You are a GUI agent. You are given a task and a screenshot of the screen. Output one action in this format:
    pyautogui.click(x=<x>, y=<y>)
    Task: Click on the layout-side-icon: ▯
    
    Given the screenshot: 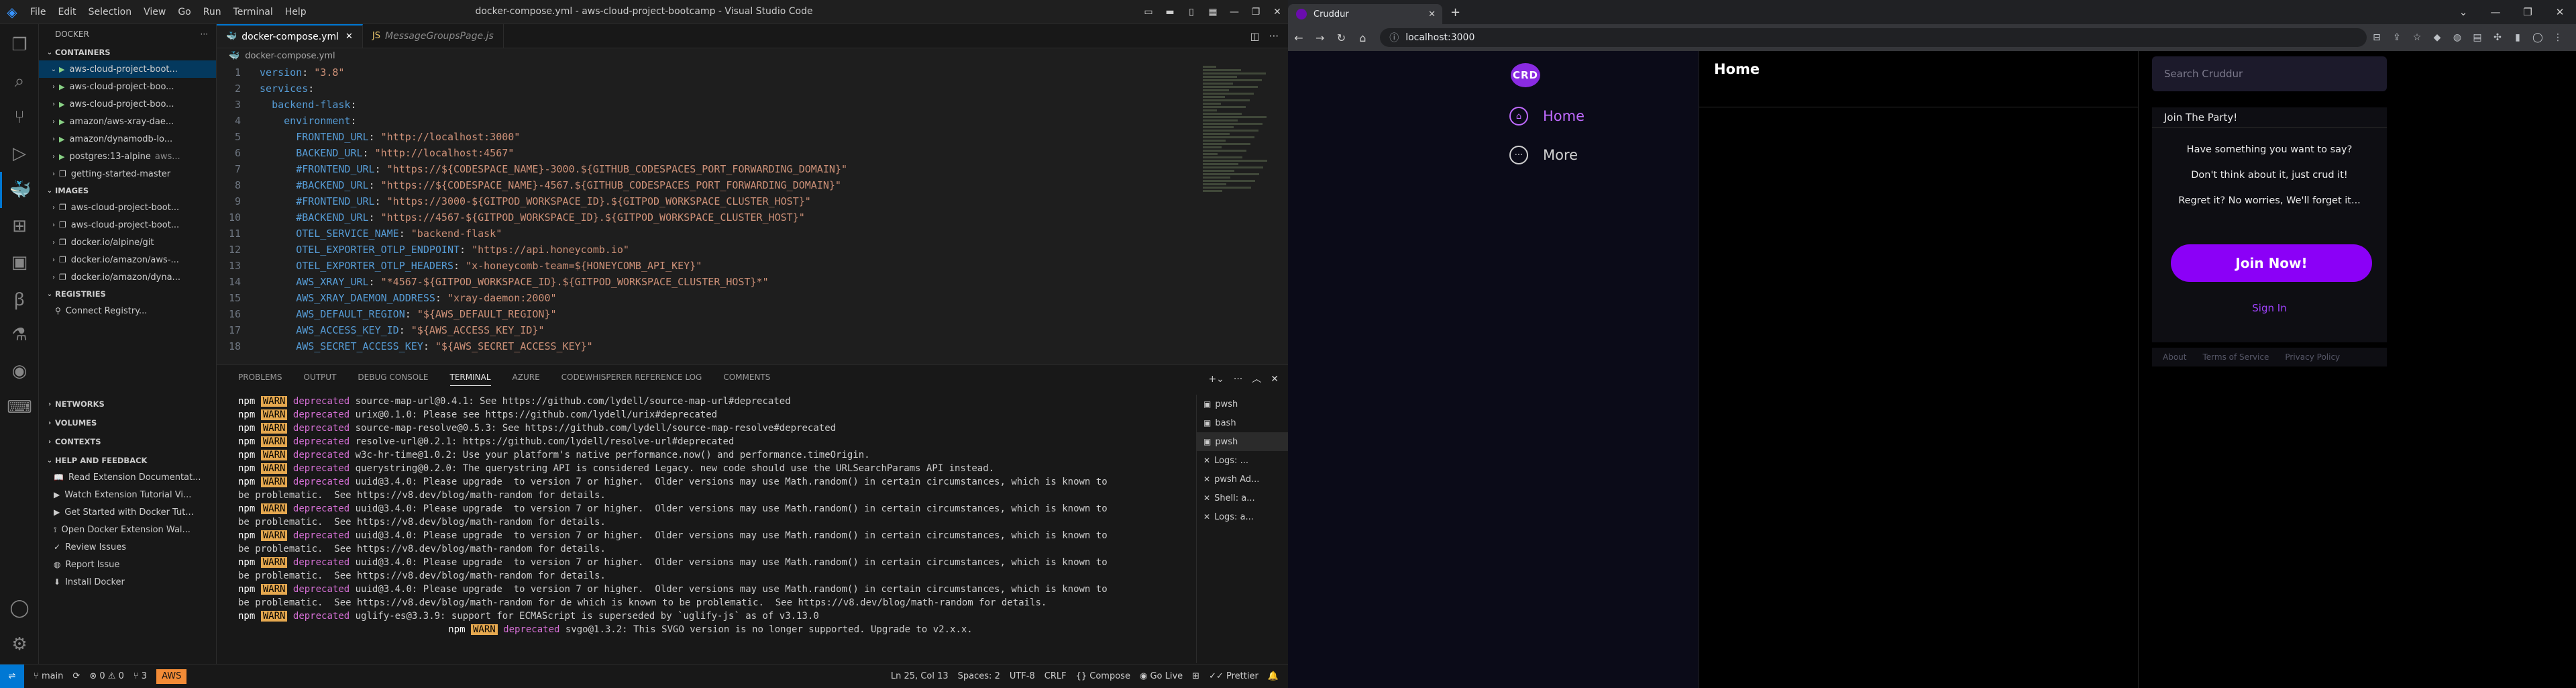 What is the action you would take?
    pyautogui.click(x=1191, y=12)
    